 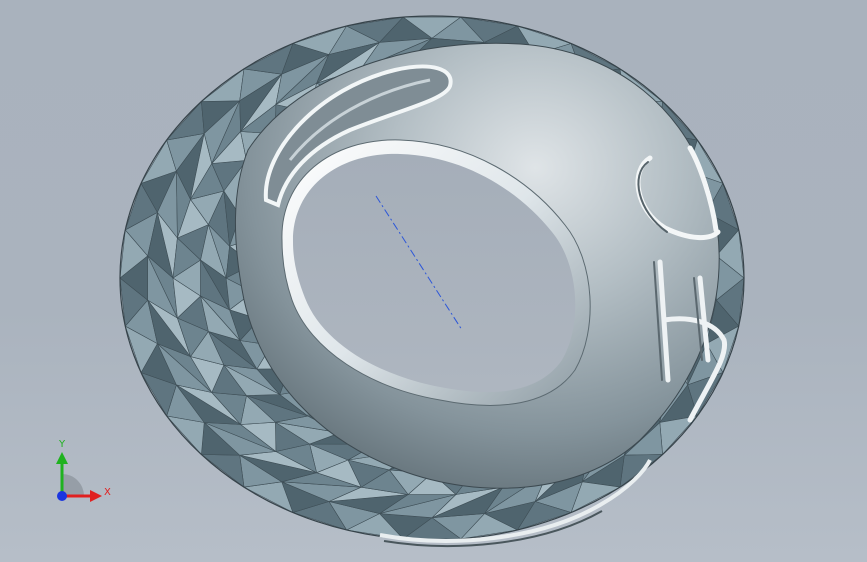 I want to click on triad-x-arrow-icon, so click(x=96, y=496).